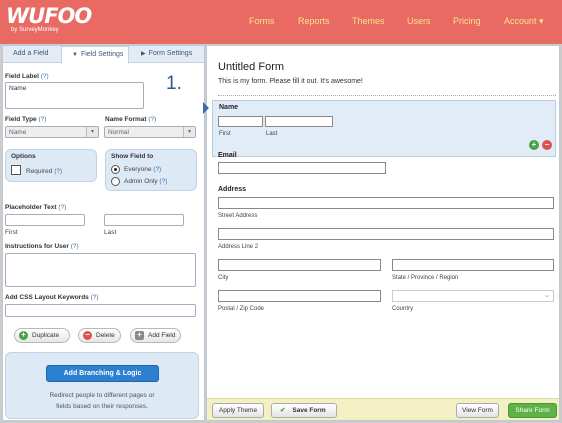  What do you see at coordinates (115, 181) in the screenshot?
I see `admin-only-radio` at bounding box center [115, 181].